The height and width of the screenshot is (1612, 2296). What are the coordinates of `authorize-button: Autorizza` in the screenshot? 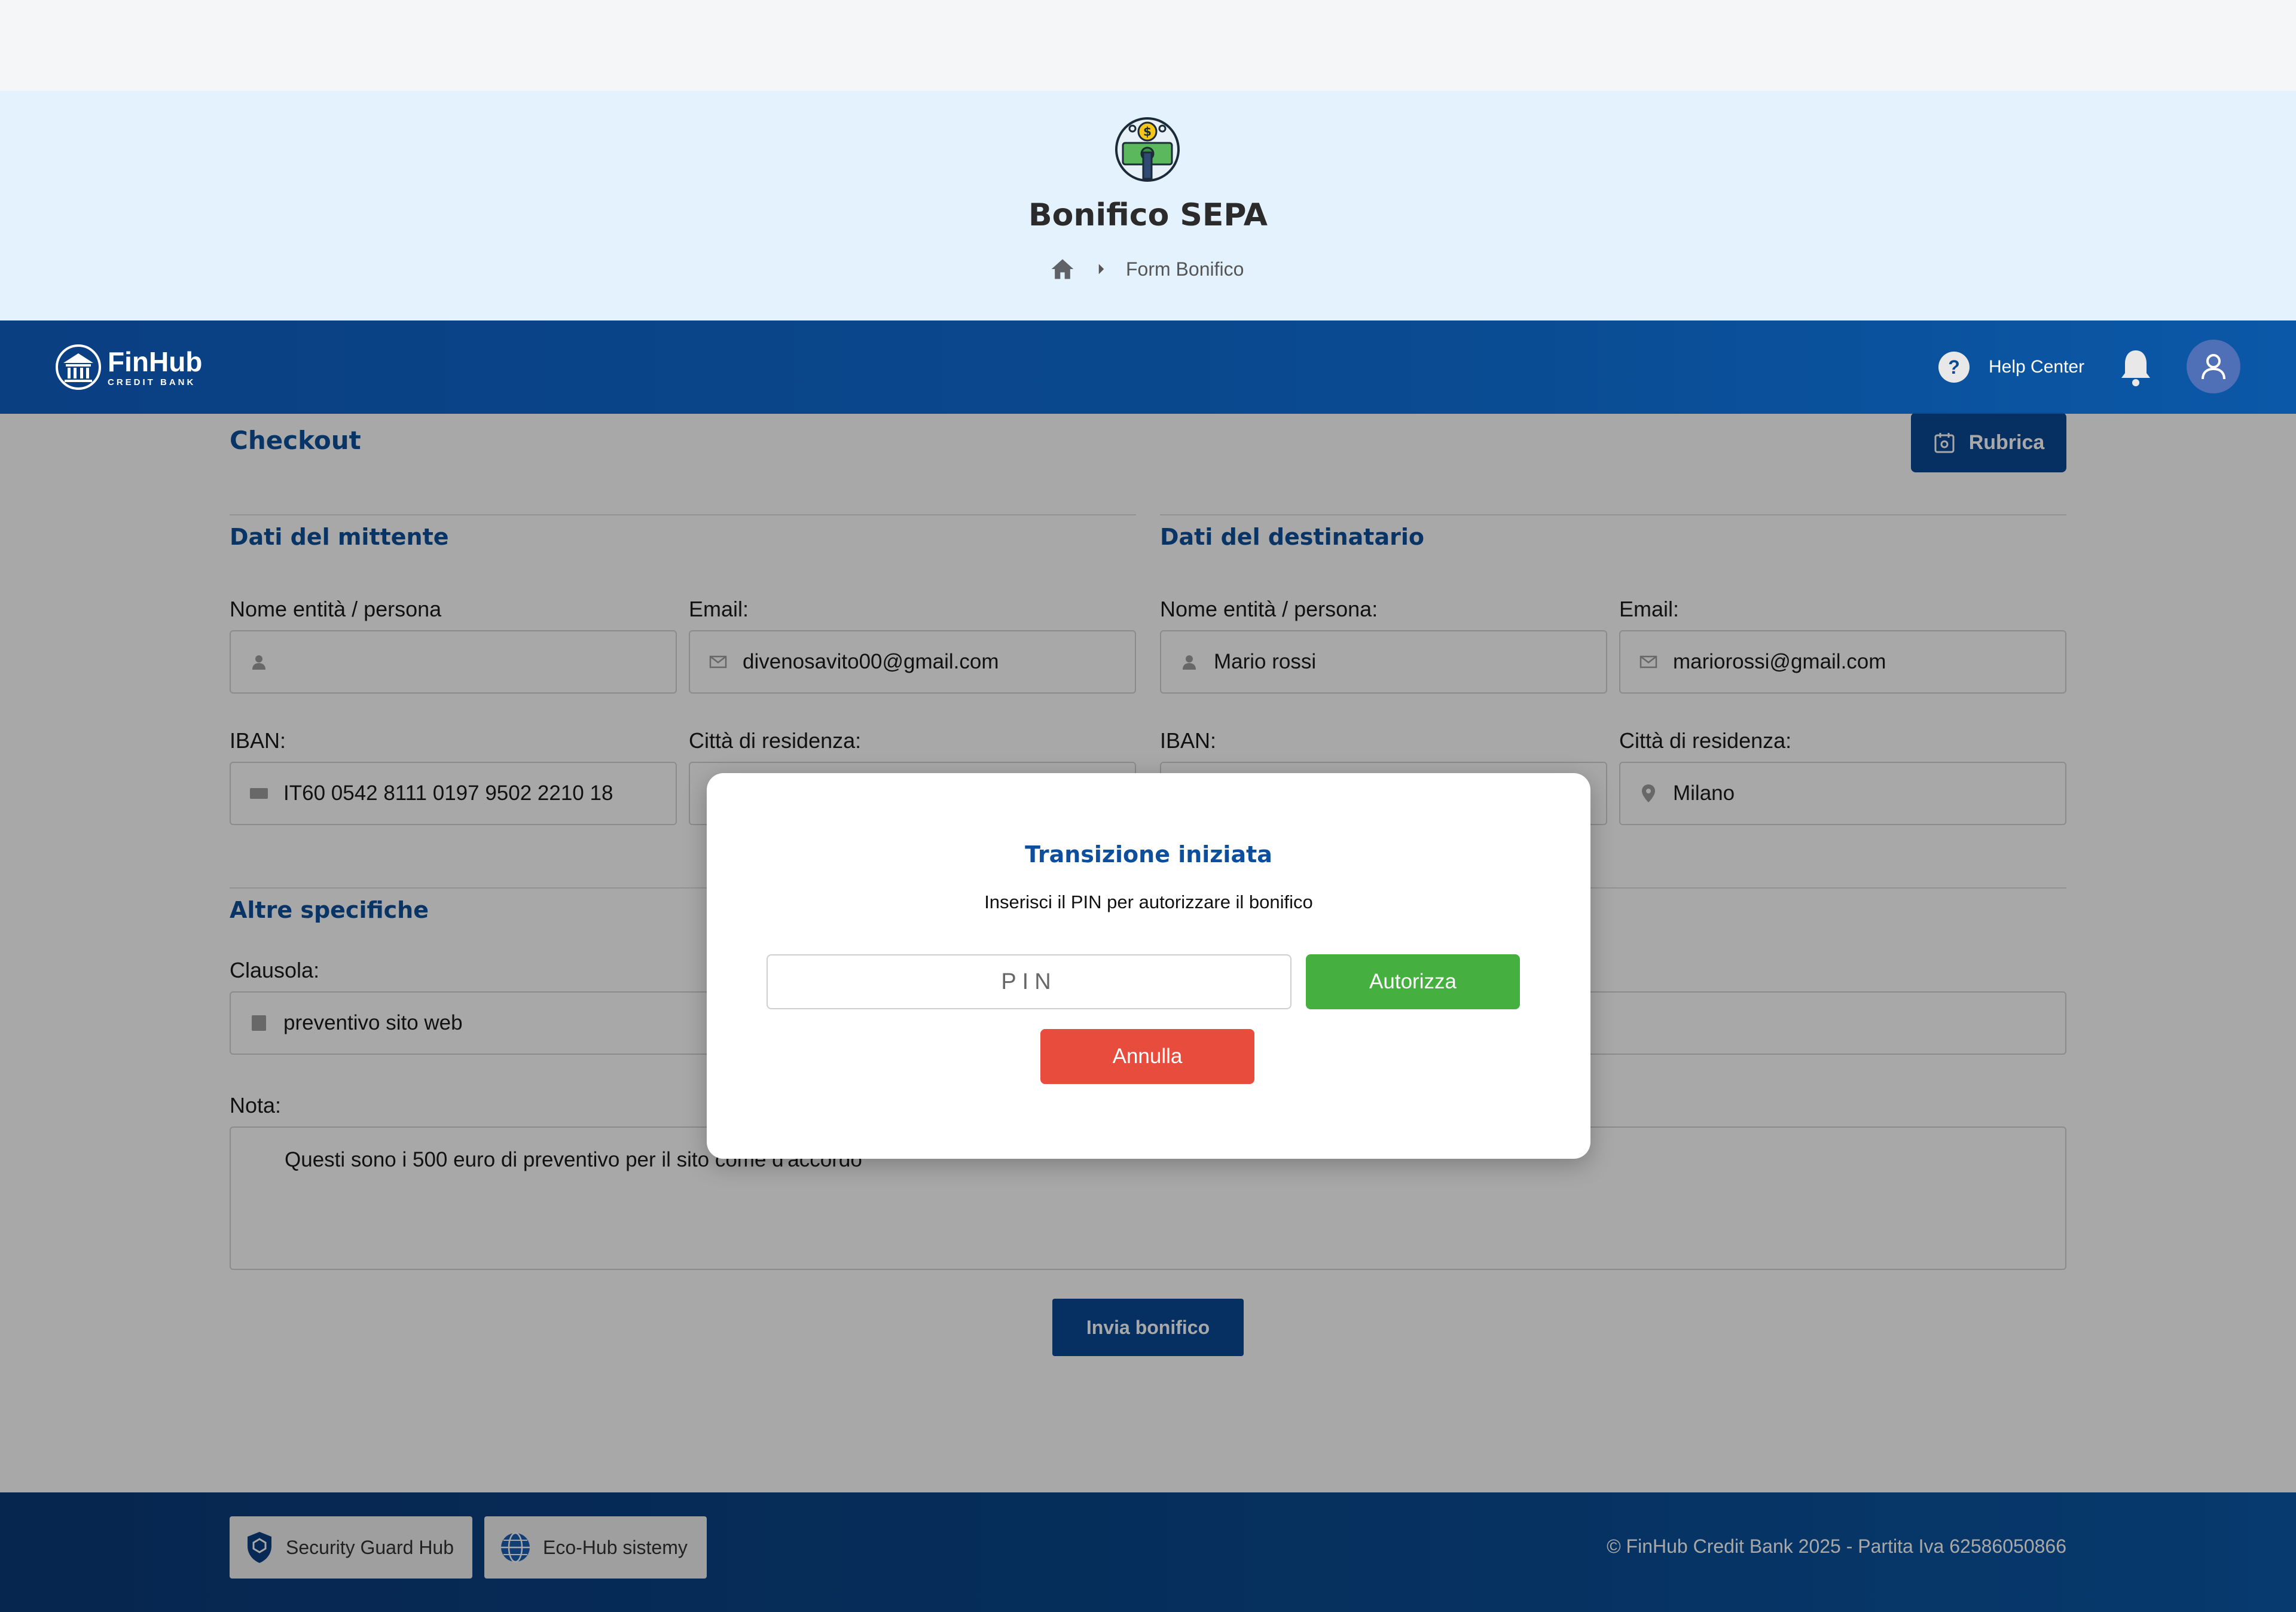 It's located at (1413, 982).